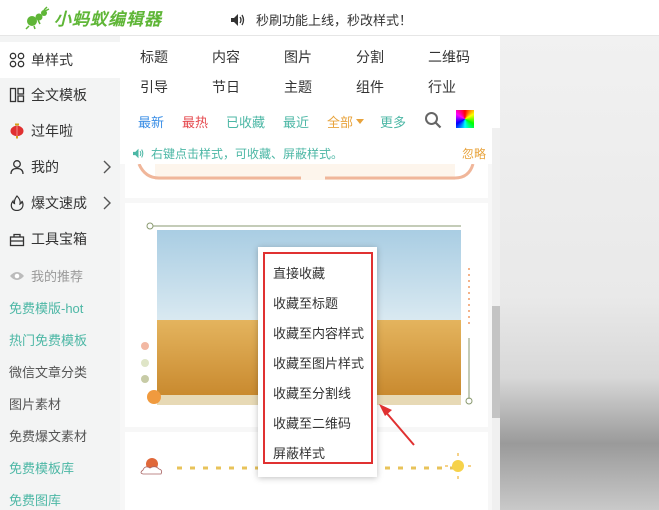  What do you see at coordinates (52, 131) in the screenshot?
I see `sidebar-item-label: 过年啦` at bounding box center [52, 131].